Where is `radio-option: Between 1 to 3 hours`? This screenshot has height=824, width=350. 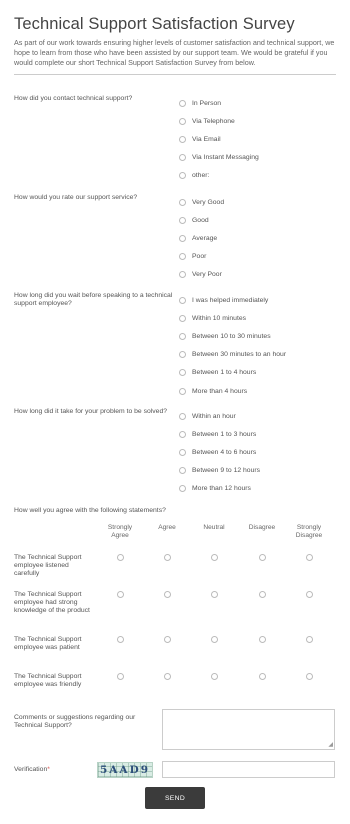
radio-option: Between 1 to 3 hours is located at coordinates (219, 434).